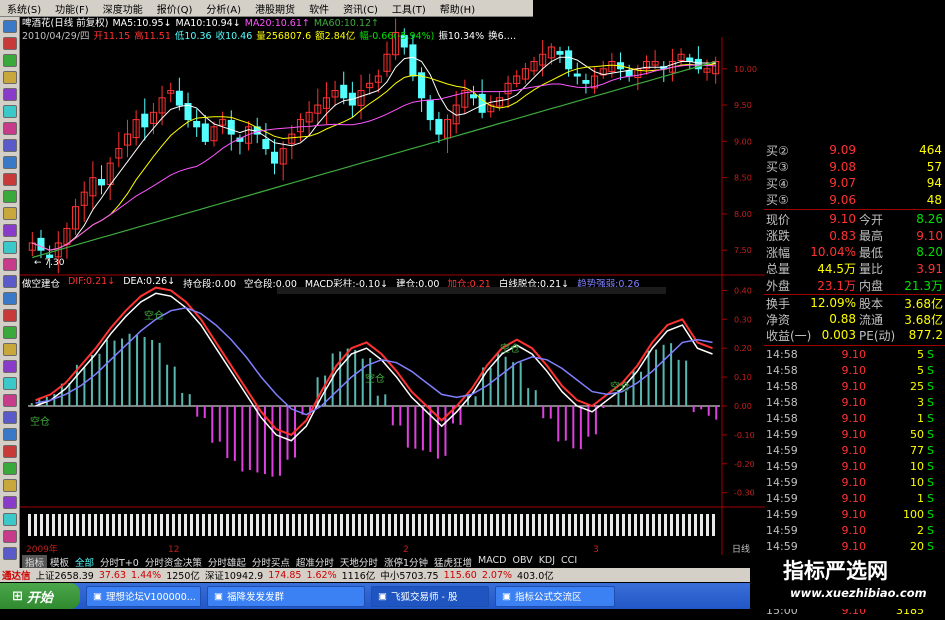 Image resolution: width=945 pixels, height=620 pixels. I want to click on menu-item-0: 系统(S), so click(24, 8).